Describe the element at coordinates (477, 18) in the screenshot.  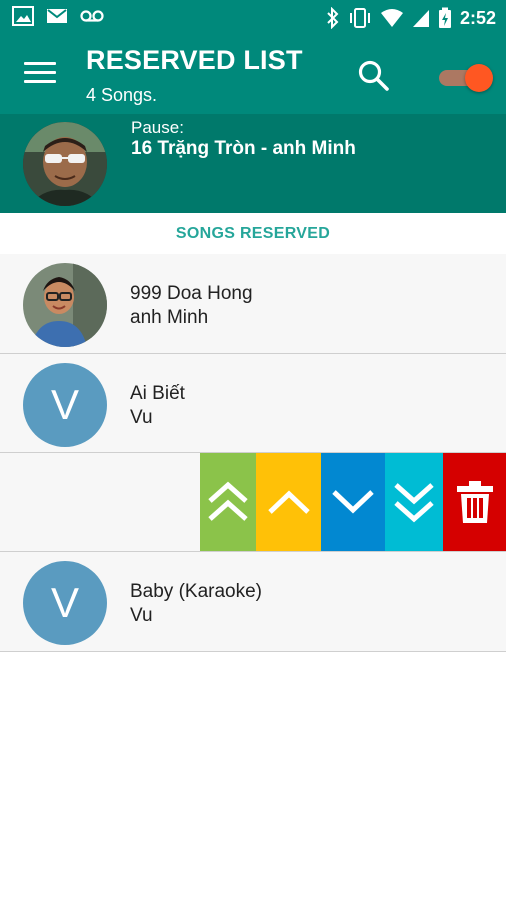
I see `status-time: 2:52` at that location.